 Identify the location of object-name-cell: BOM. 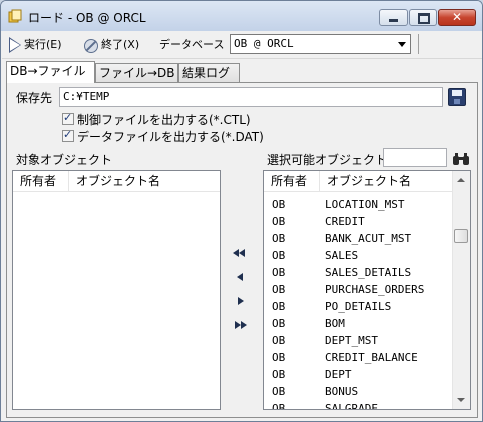
(335, 323).